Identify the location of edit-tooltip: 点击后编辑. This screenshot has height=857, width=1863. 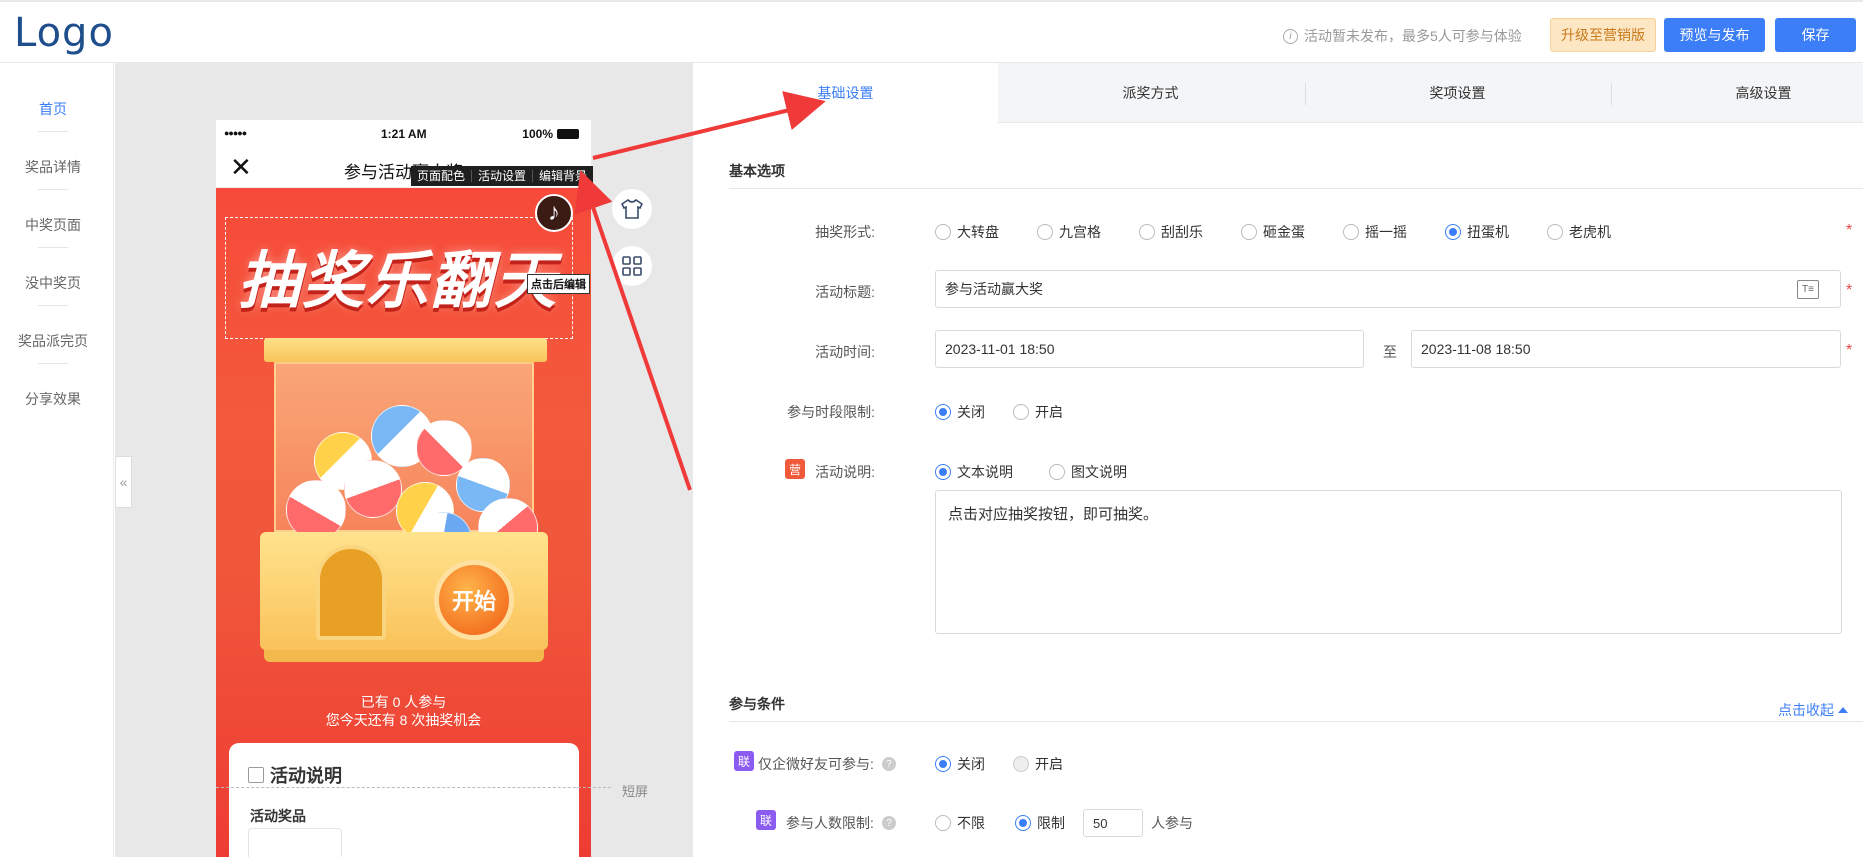
(558, 284).